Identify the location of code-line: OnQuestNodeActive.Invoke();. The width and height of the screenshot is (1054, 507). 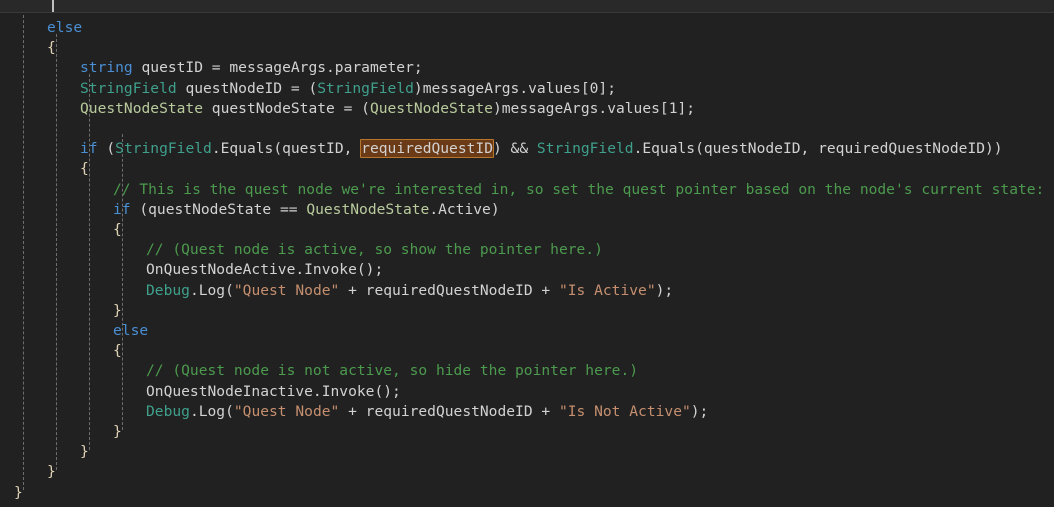
(527, 270).